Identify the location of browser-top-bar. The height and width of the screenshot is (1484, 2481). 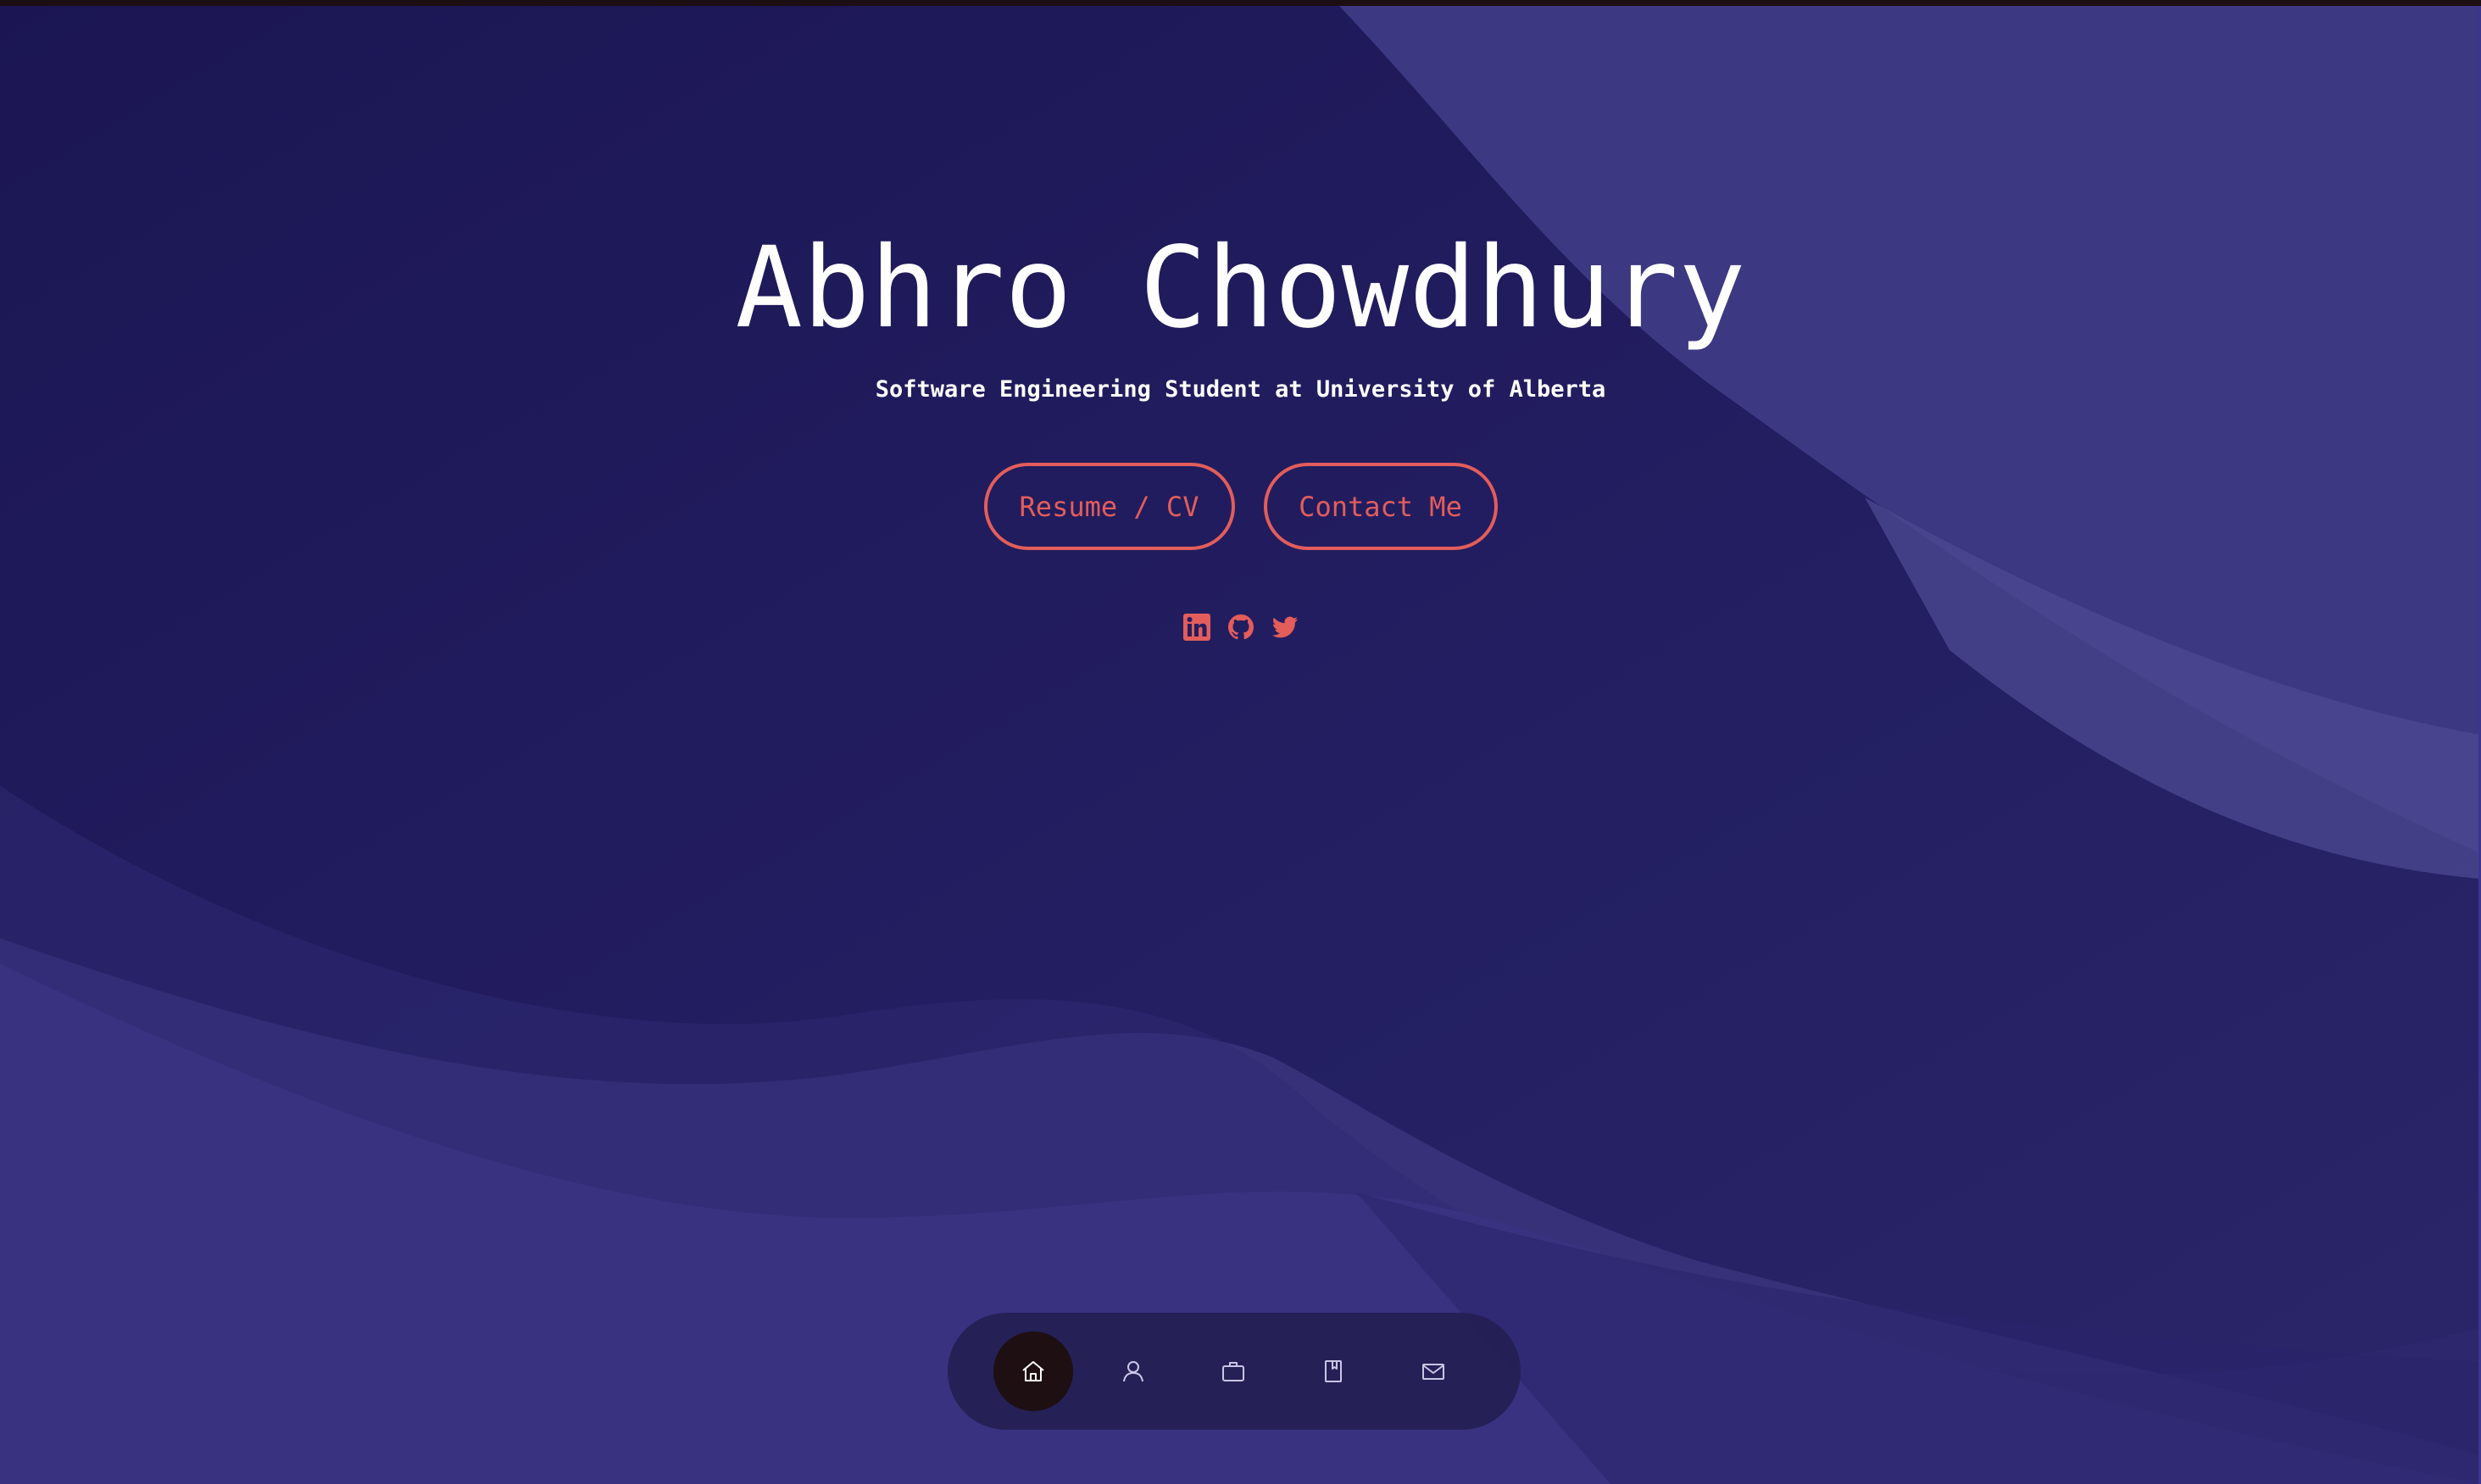
(1240, 3).